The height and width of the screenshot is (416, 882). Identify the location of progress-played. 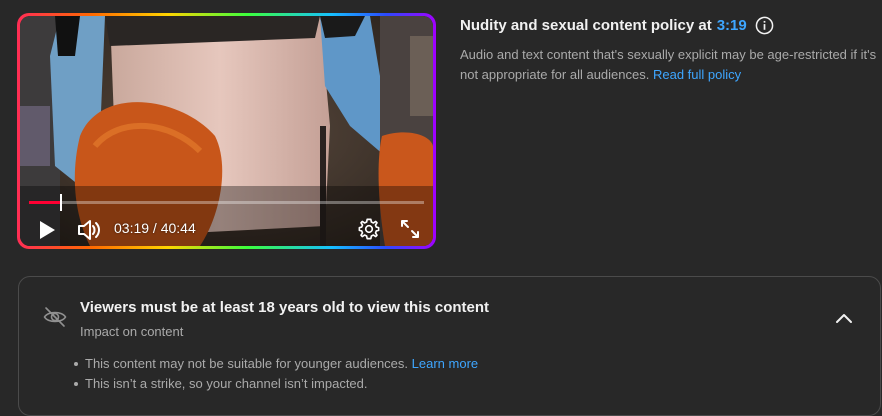
(45, 202).